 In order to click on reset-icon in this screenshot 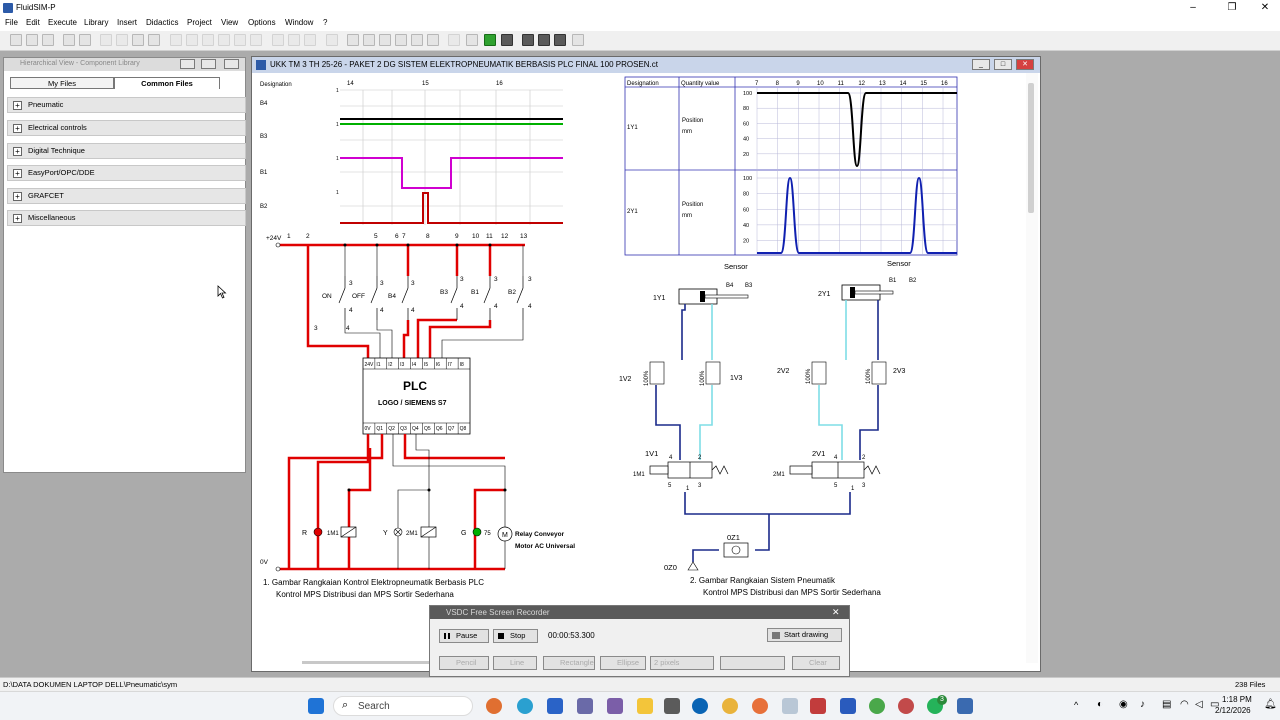, I will do `click(472, 40)`.